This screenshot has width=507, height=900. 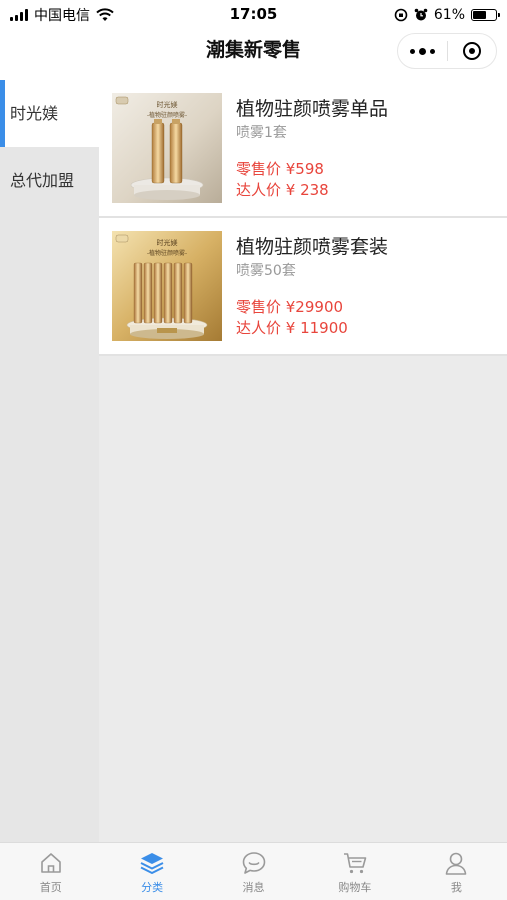 I want to click on tab-bar: 首页 分类 消息 购物车 我, so click(x=253, y=871).